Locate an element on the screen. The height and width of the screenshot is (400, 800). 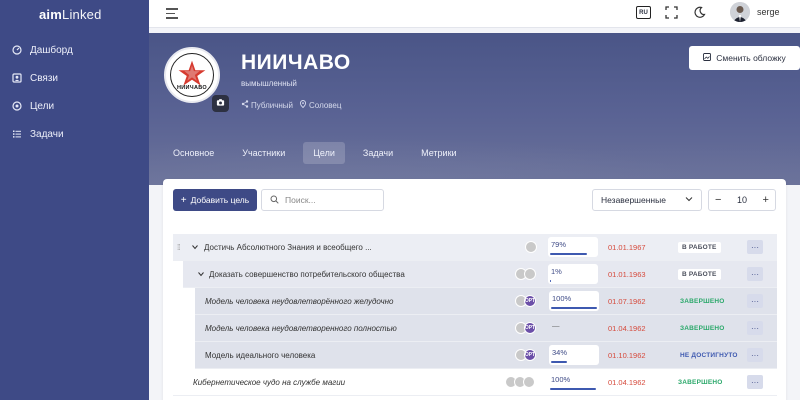
sidebar-item-goals: Цели is located at coordinates (74, 106).